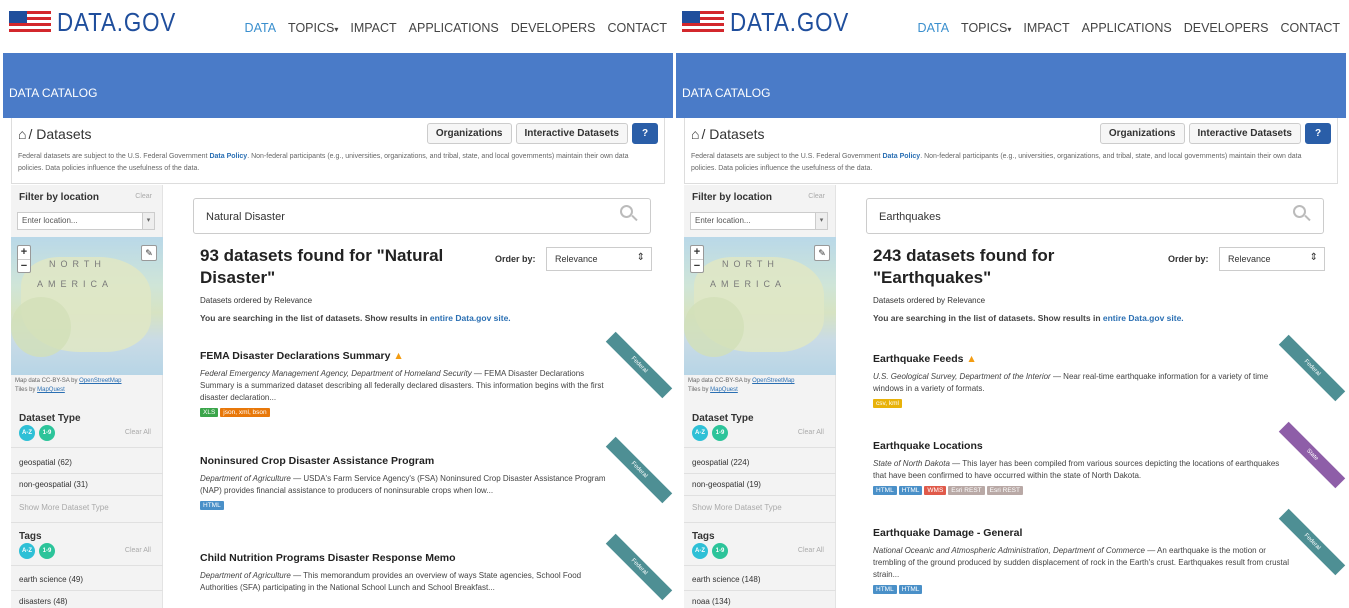  What do you see at coordinates (726, 484) in the screenshot?
I see `facet-type-non-geospatial: non-geospatial (19)` at bounding box center [726, 484].